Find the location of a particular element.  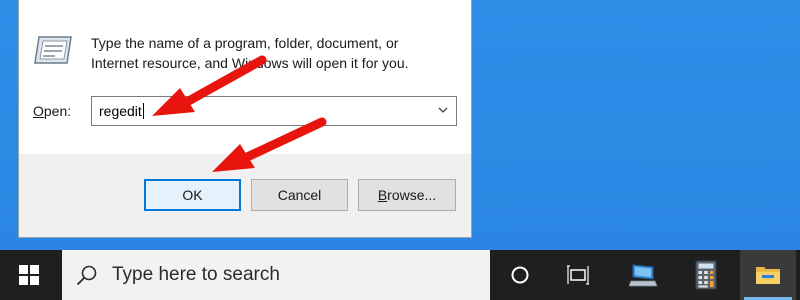

file-explorer-button is located at coordinates (768, 275).